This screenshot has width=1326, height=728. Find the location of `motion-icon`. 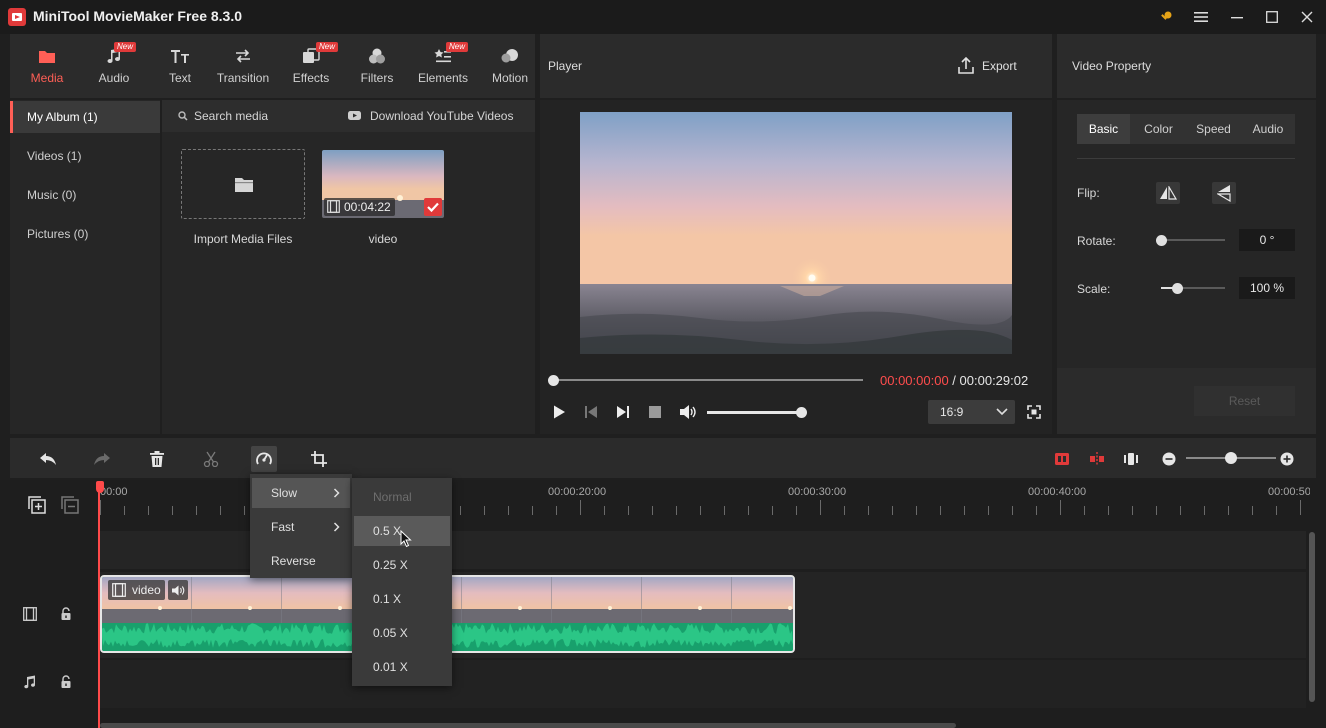

motion-icon is located at coordinates (510, 56).